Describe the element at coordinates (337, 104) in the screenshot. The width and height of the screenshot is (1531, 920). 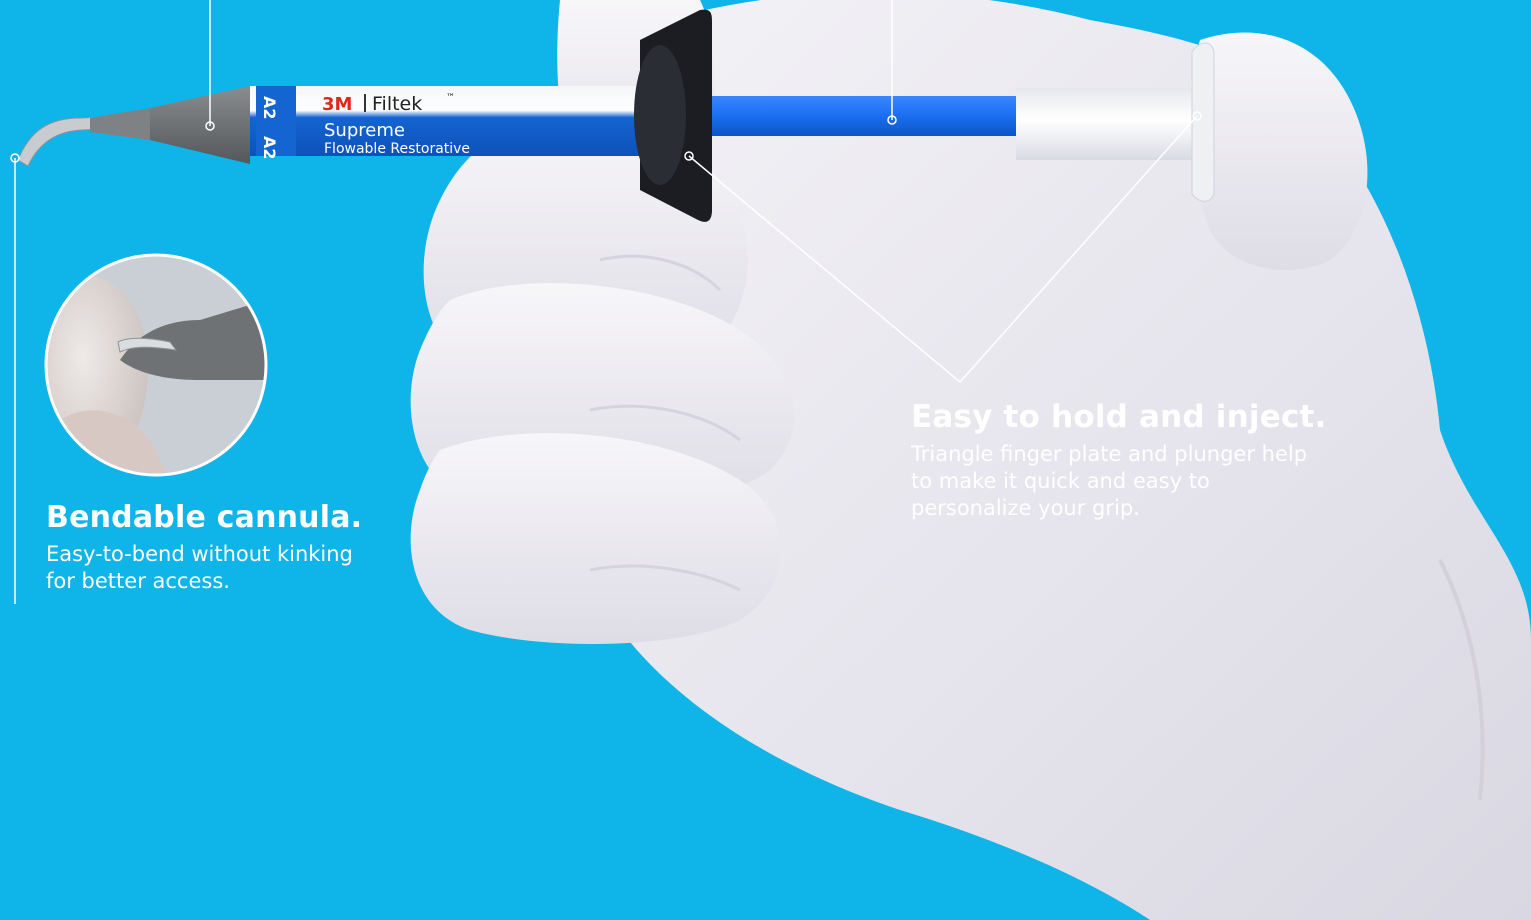
I see `brand-logo: 3M` at that location.